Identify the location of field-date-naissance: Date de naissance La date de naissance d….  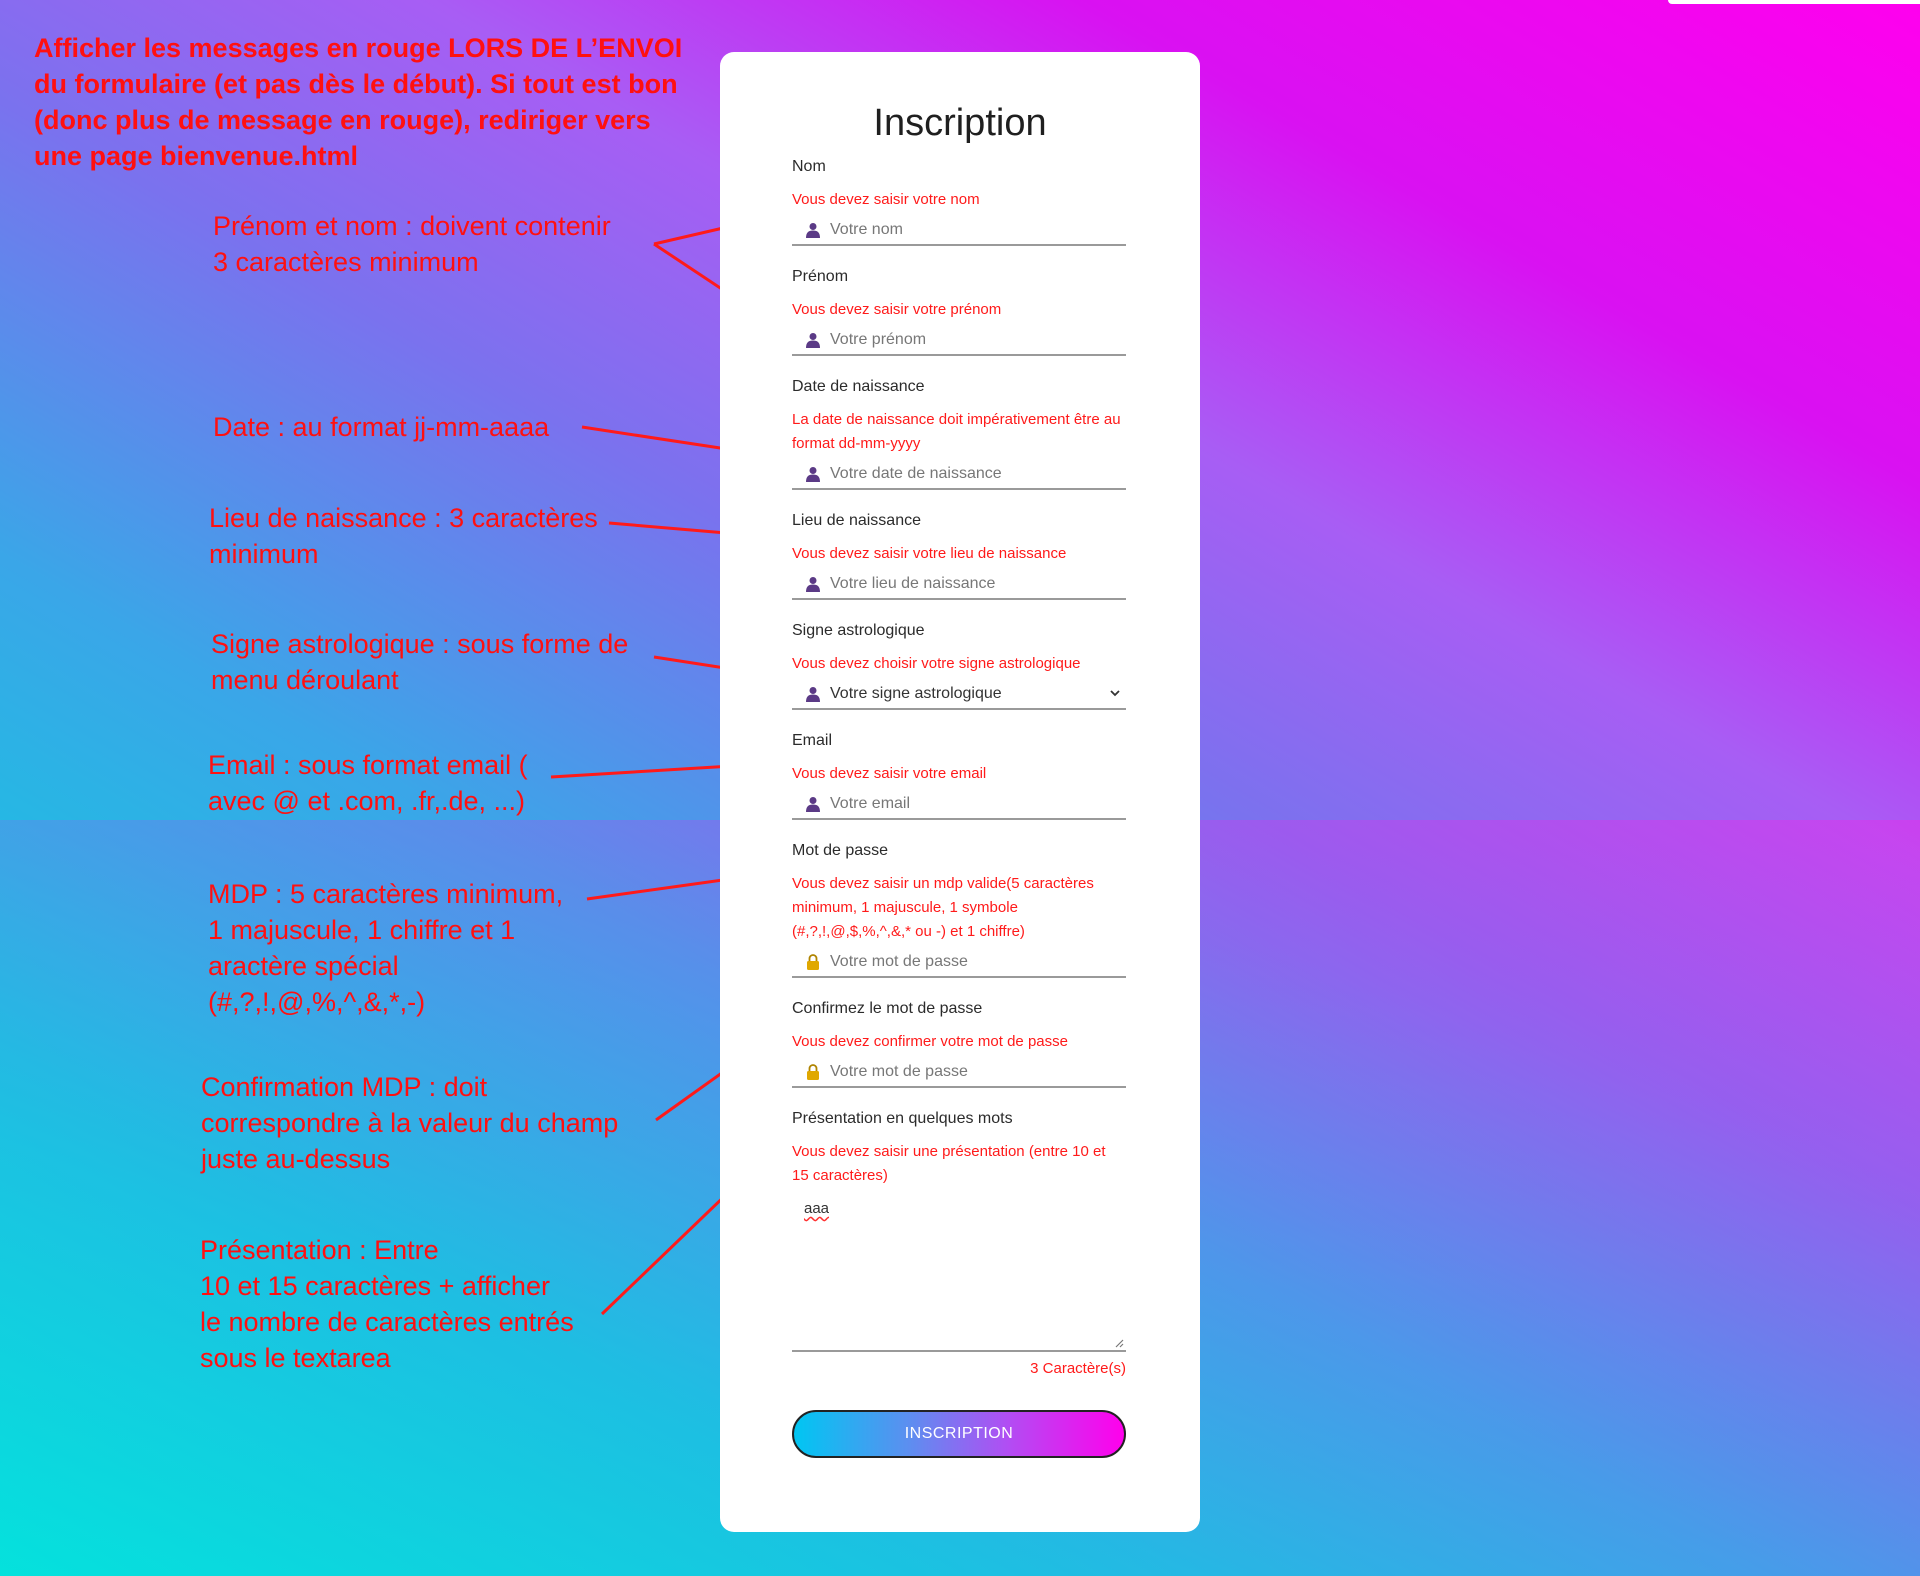
(959, 434).